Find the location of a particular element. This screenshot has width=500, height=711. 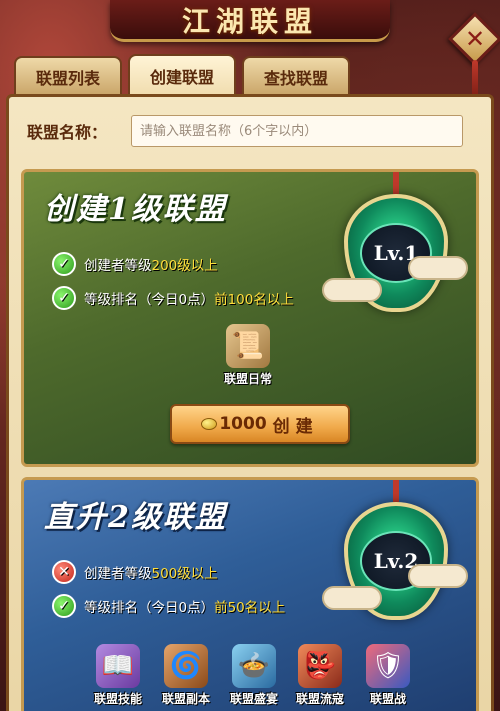

skill-scroll-icon: 📖 is located at coordinates (118, 666).